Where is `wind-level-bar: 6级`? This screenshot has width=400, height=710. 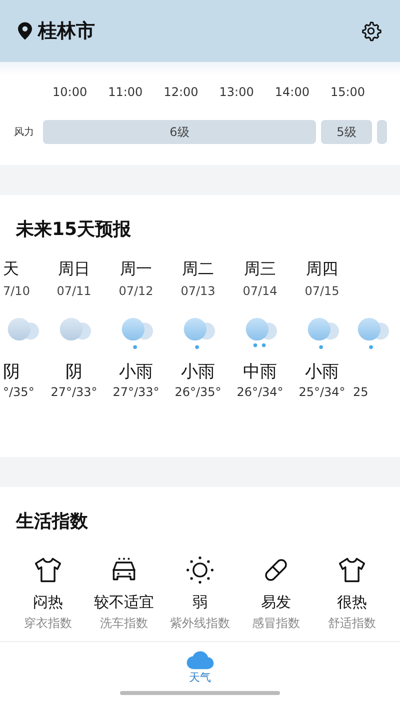
wind-level-bar: 6级 is located at coordinates (179, 132).